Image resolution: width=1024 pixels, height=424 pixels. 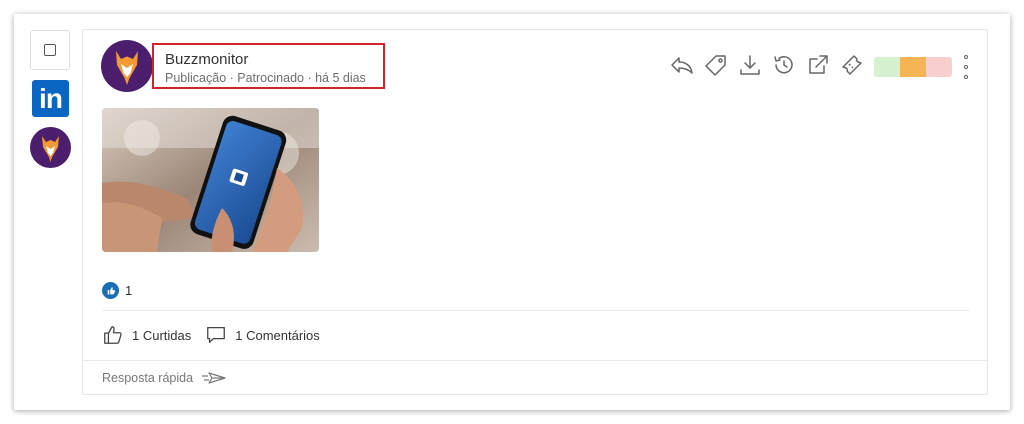 I want to click on tag-button, so click(x=716, y=65).